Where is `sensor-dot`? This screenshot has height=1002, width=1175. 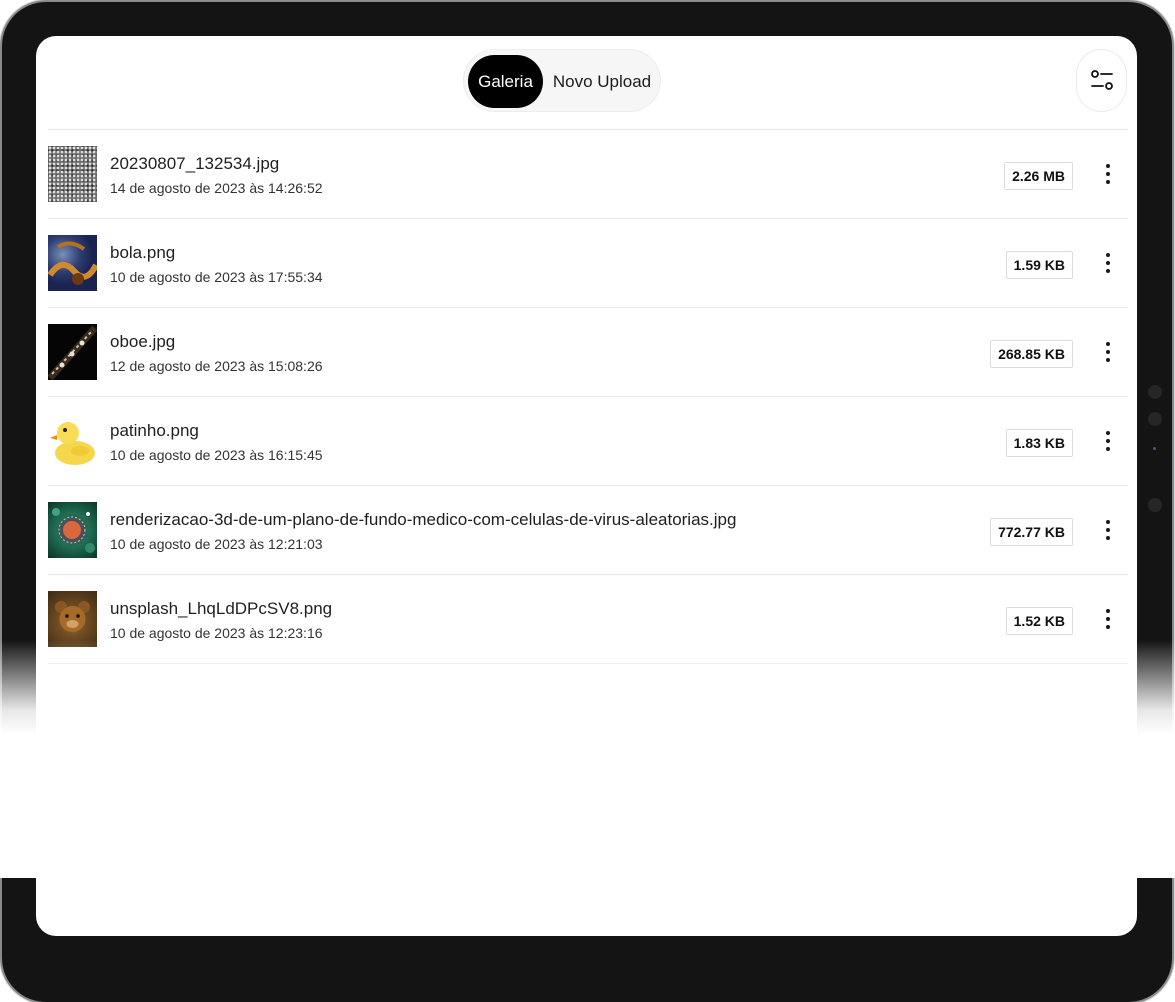 sensor-dot is located at coordinates (1154, 448).